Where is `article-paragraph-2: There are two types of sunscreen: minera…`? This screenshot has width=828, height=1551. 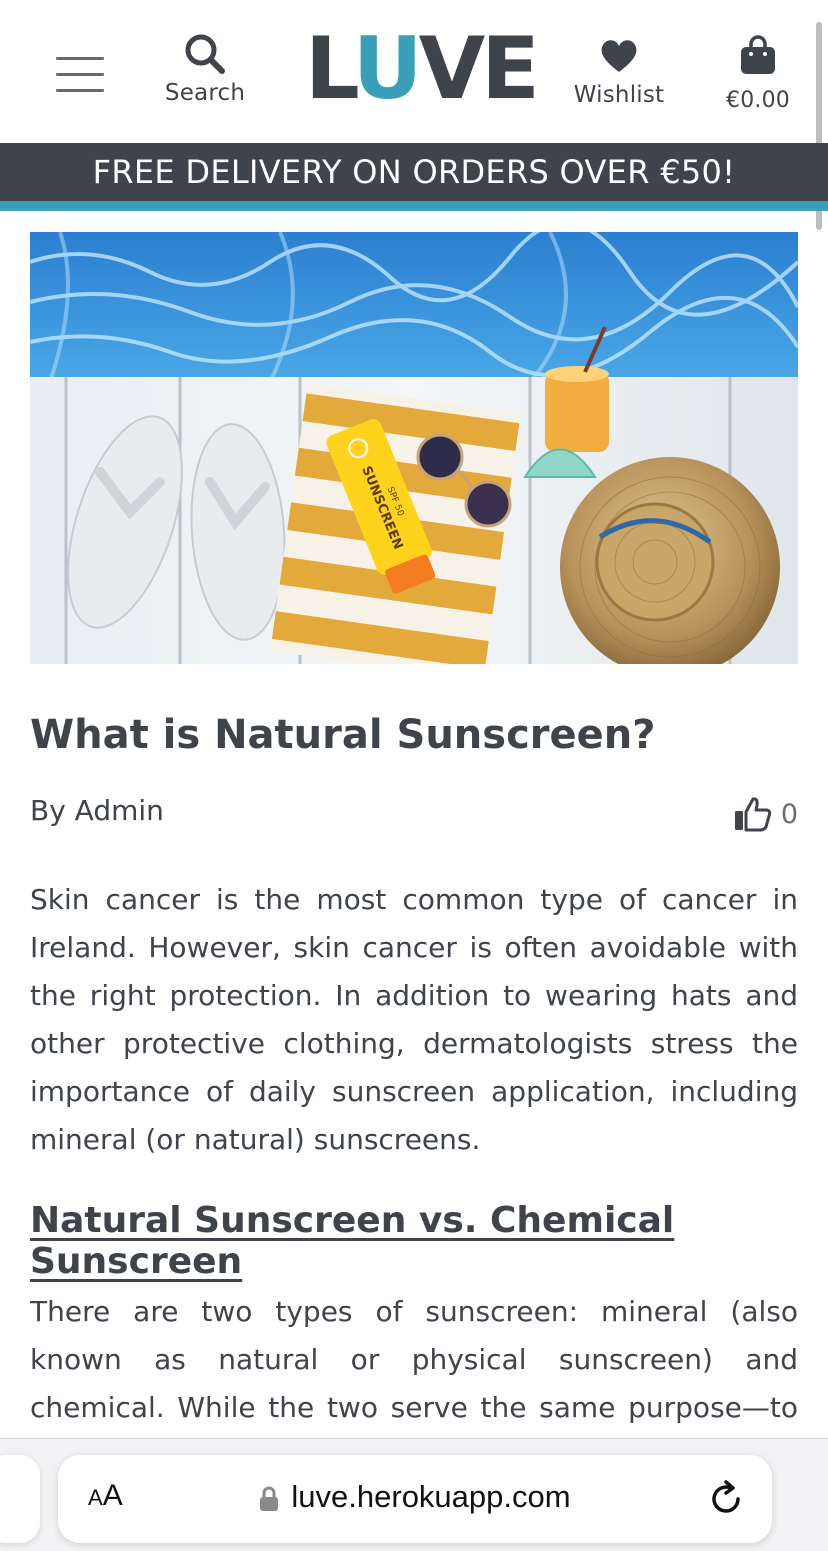 article-paragraph-2: There are two types of sunscreen: minera… is located at coordinates (414, 1359).